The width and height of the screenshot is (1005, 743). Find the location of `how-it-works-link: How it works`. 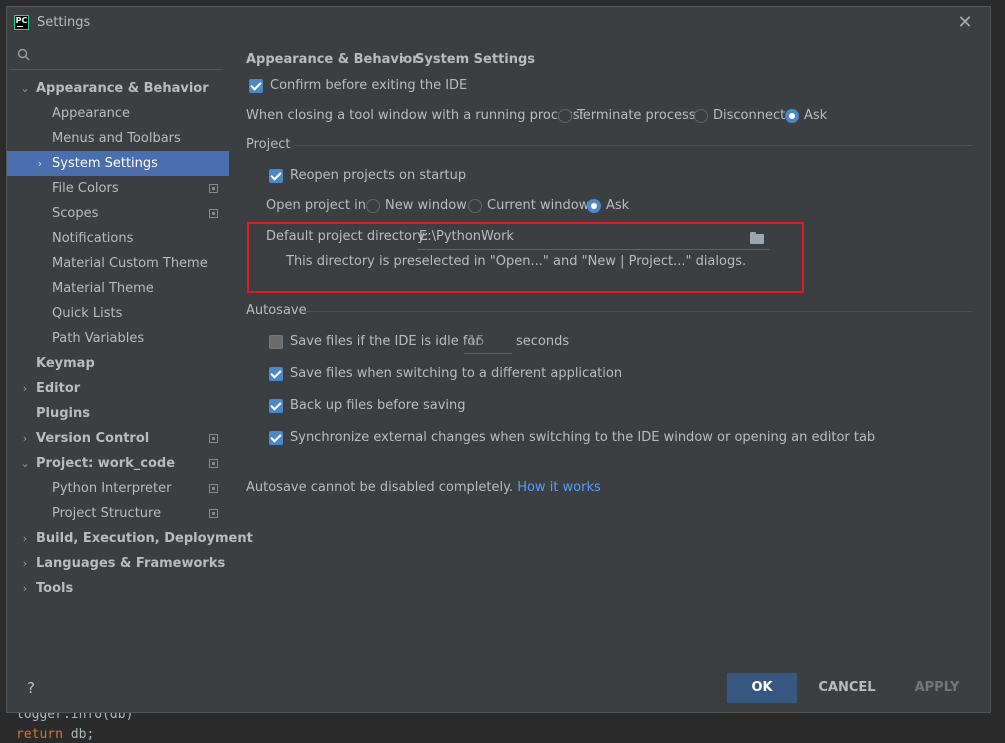

how-it-works-link: How it works is located at coordinates (559, 487).